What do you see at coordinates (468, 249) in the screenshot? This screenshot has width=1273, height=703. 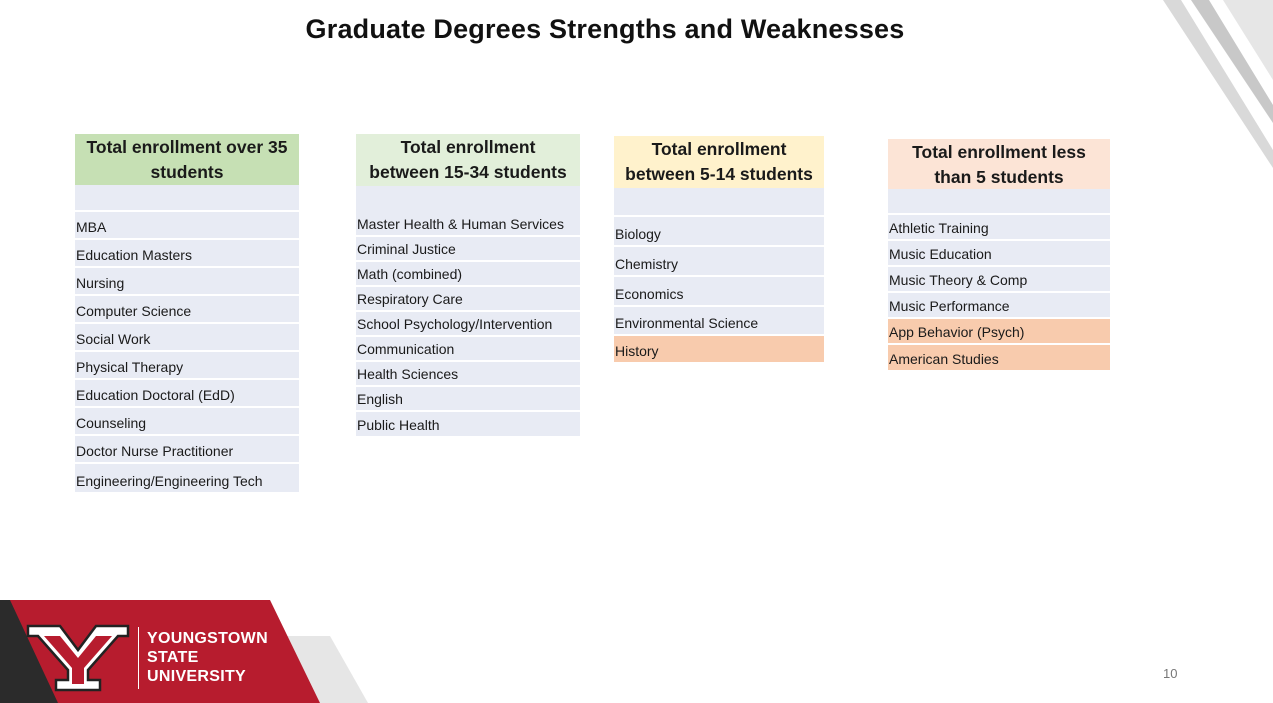 I see `list-item: Criminal Justice` at bounding box center [468, 249].